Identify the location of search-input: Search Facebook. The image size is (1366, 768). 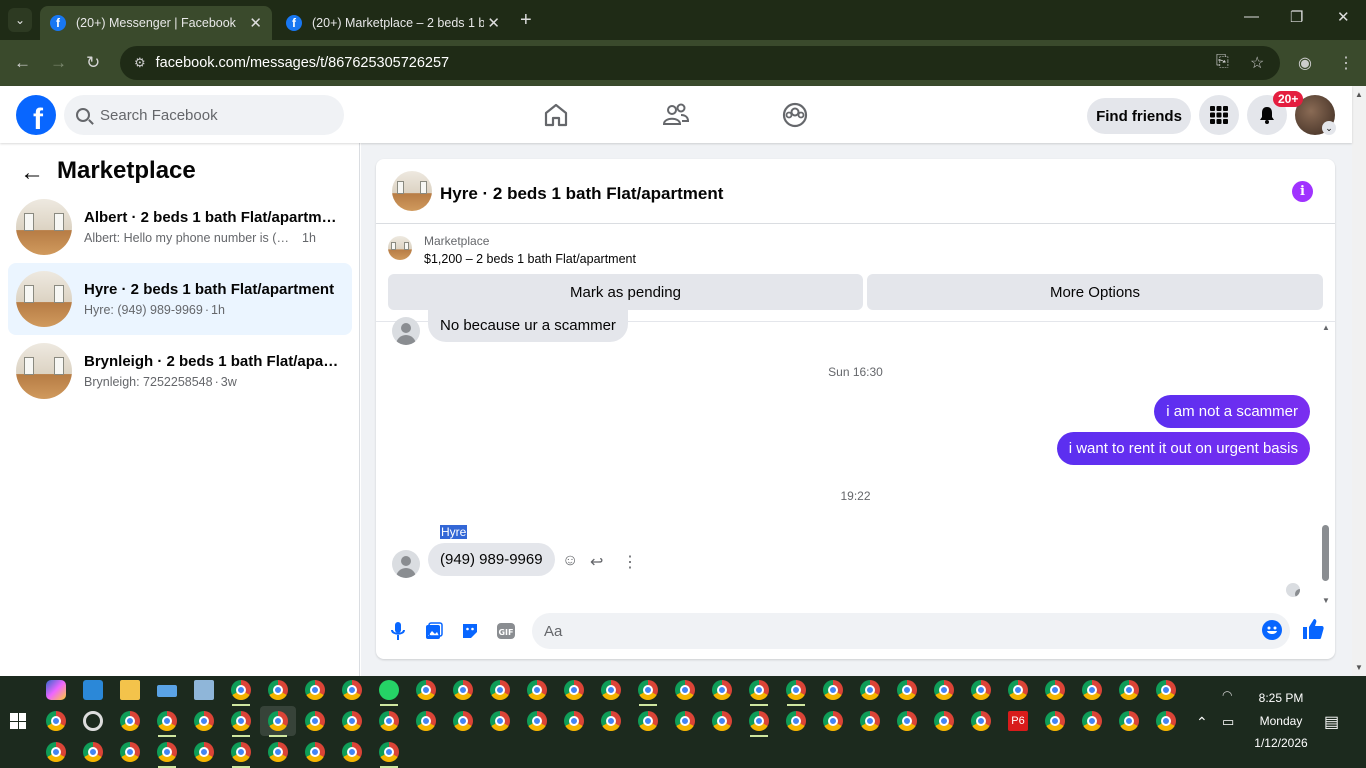
(204, 115).